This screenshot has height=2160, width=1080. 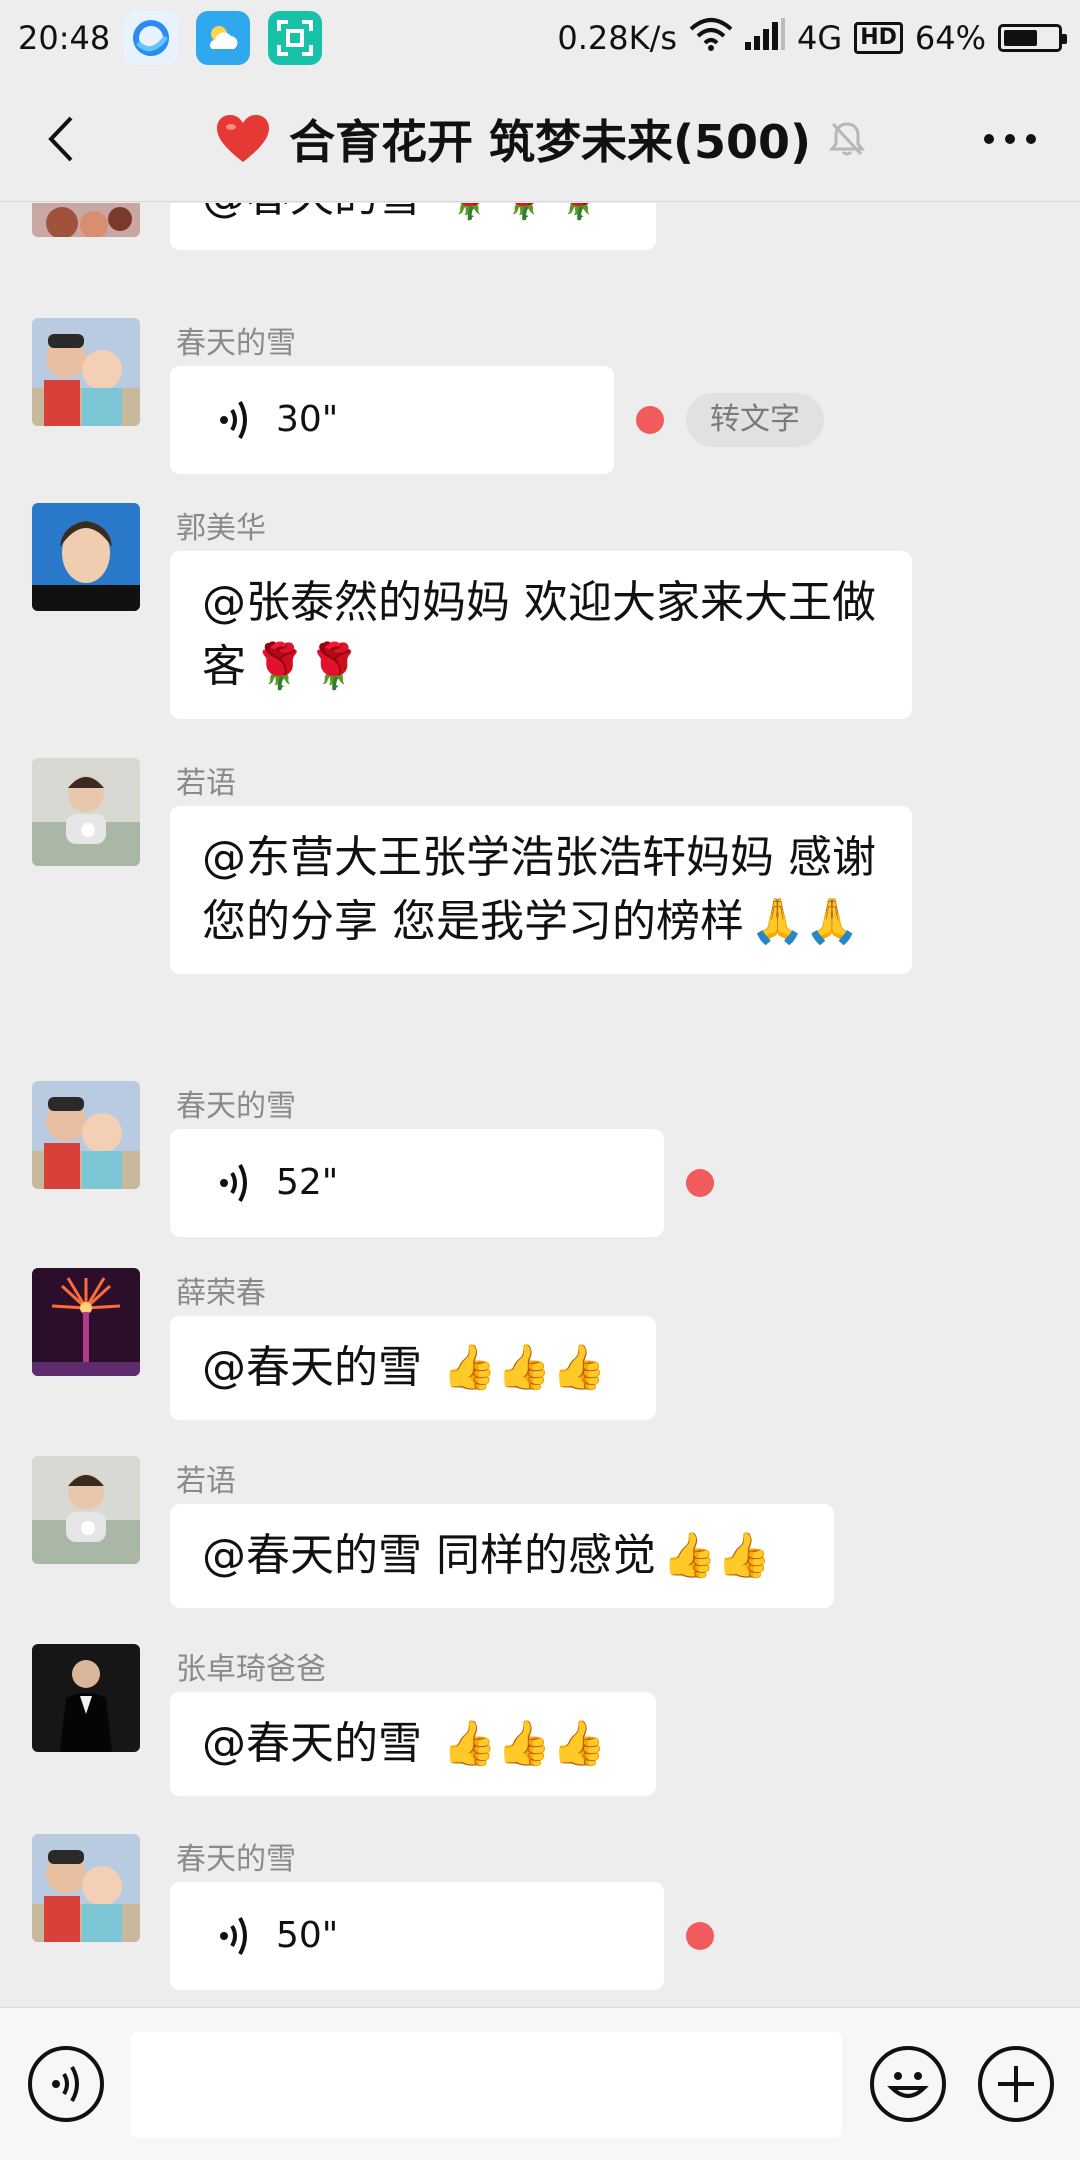 I want to click on weather-app-icon, so click(x=223, y=38).